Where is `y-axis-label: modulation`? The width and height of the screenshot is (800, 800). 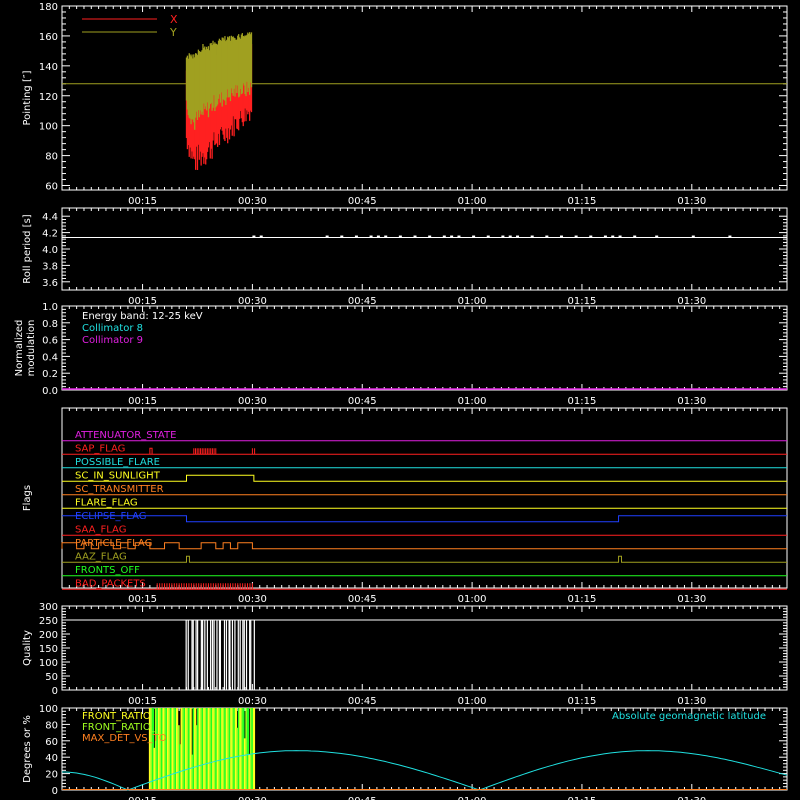 y-axis-label: modulation is located at coordinates (31, 348).